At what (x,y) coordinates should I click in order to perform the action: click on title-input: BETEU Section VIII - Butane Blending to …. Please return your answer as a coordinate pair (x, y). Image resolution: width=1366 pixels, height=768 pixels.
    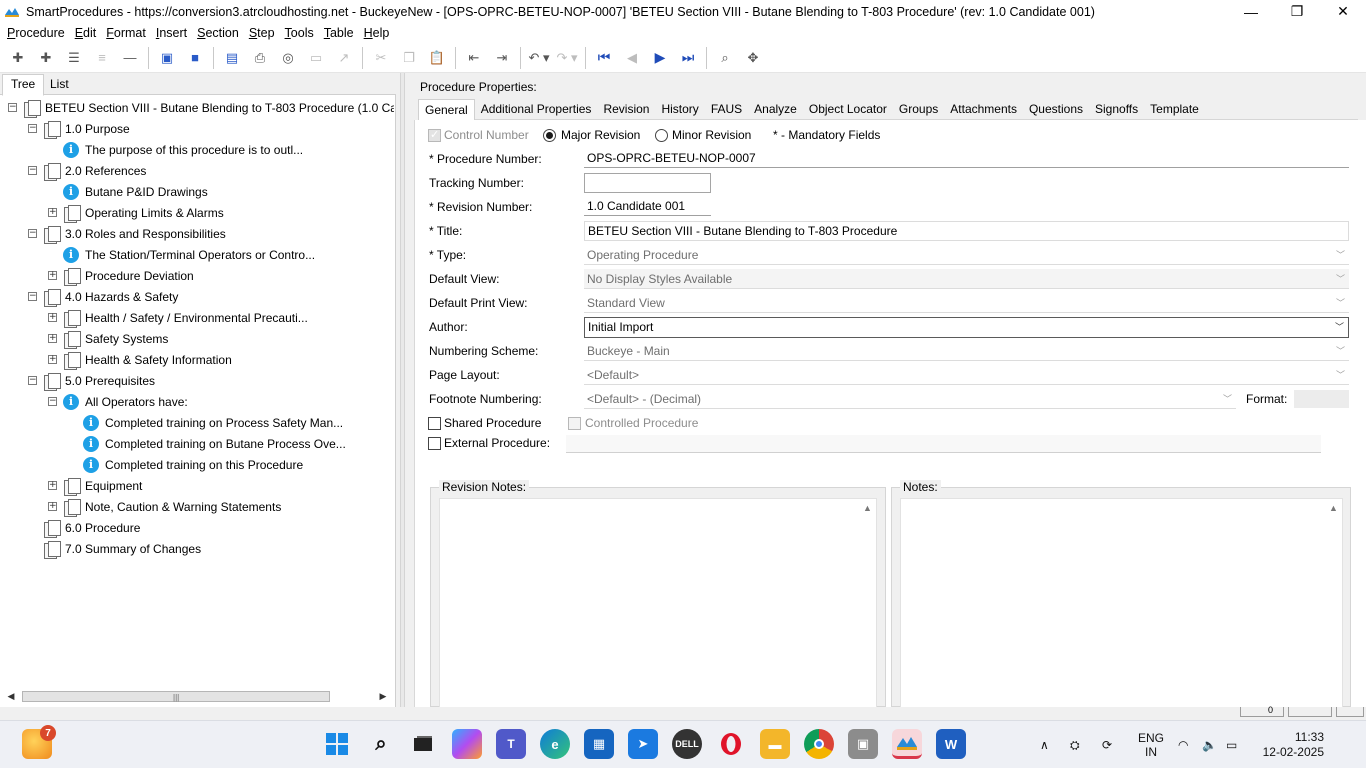
    Looking at the image, I should click on (966, 231).